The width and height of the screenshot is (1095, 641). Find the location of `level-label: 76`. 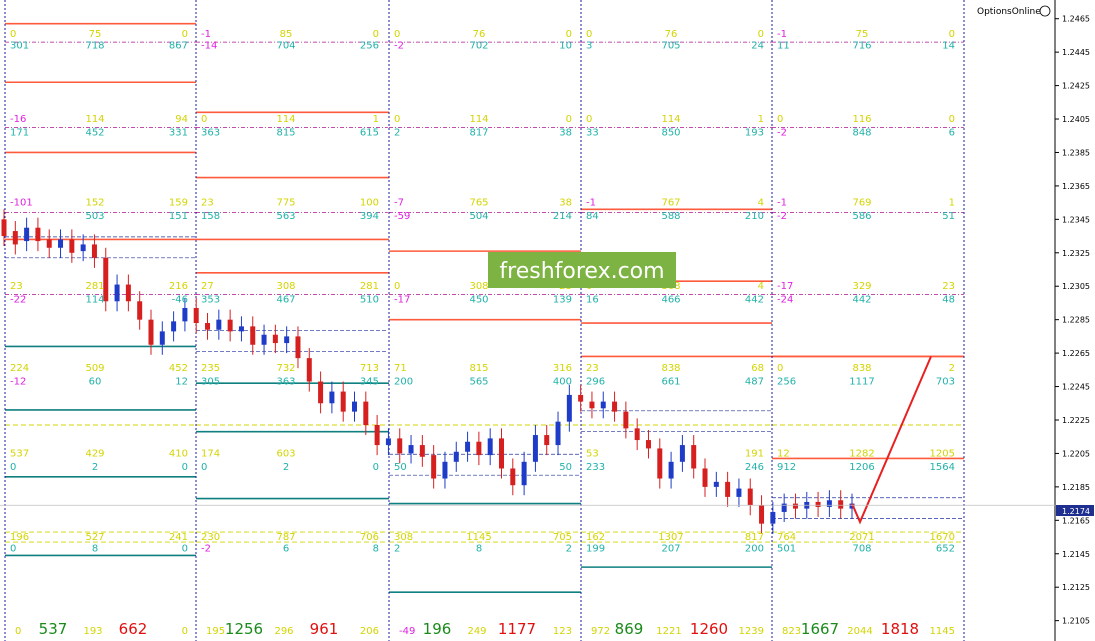

level-label: 76 is located at coordinates (479, 34).